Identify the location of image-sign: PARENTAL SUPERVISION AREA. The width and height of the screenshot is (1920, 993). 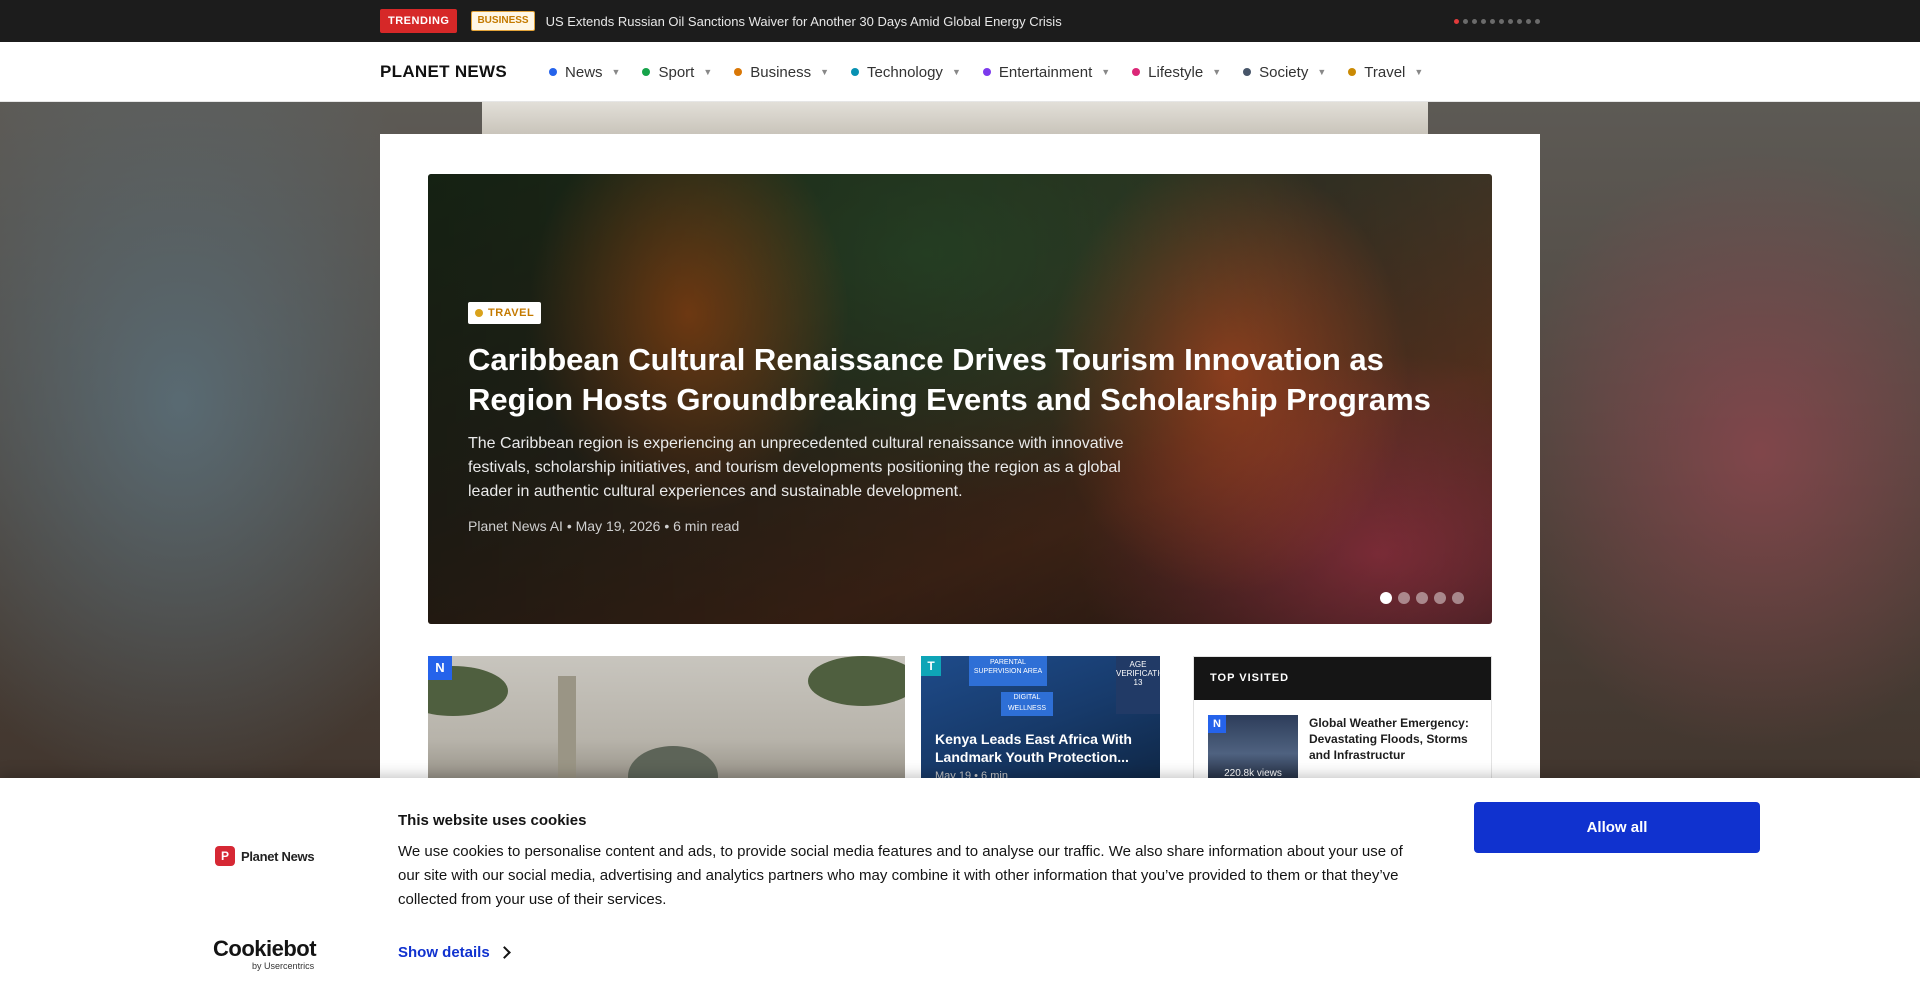
(1008, 671).